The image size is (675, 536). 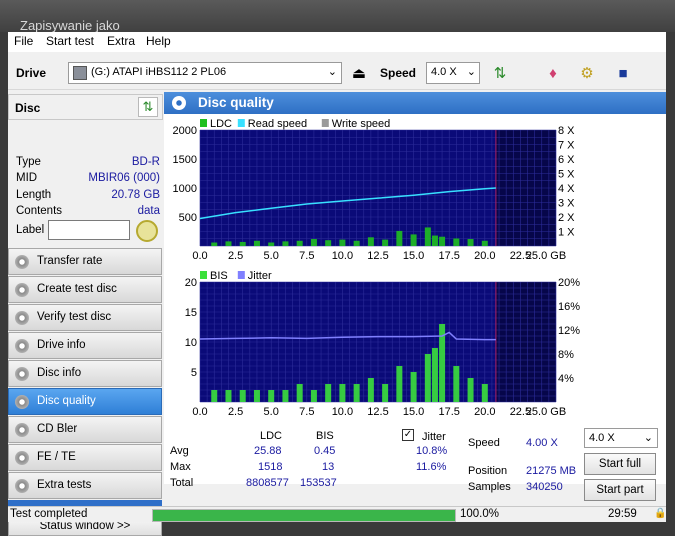 I want to click on x-tick: 15.0, so click(x=413, y=412).